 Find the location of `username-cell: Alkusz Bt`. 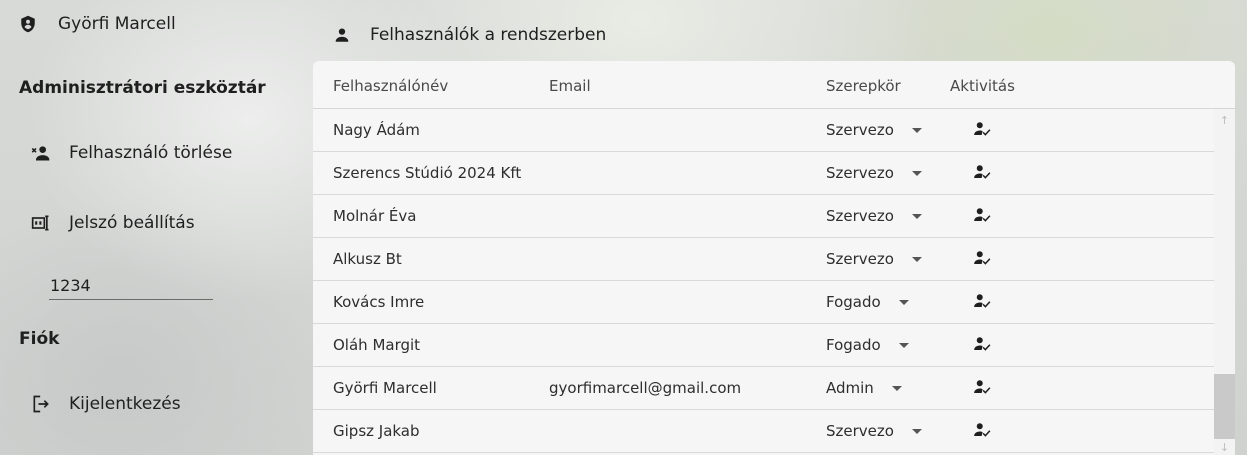

username-cell: Alkusz Bt is located at coordinates (367, 259).